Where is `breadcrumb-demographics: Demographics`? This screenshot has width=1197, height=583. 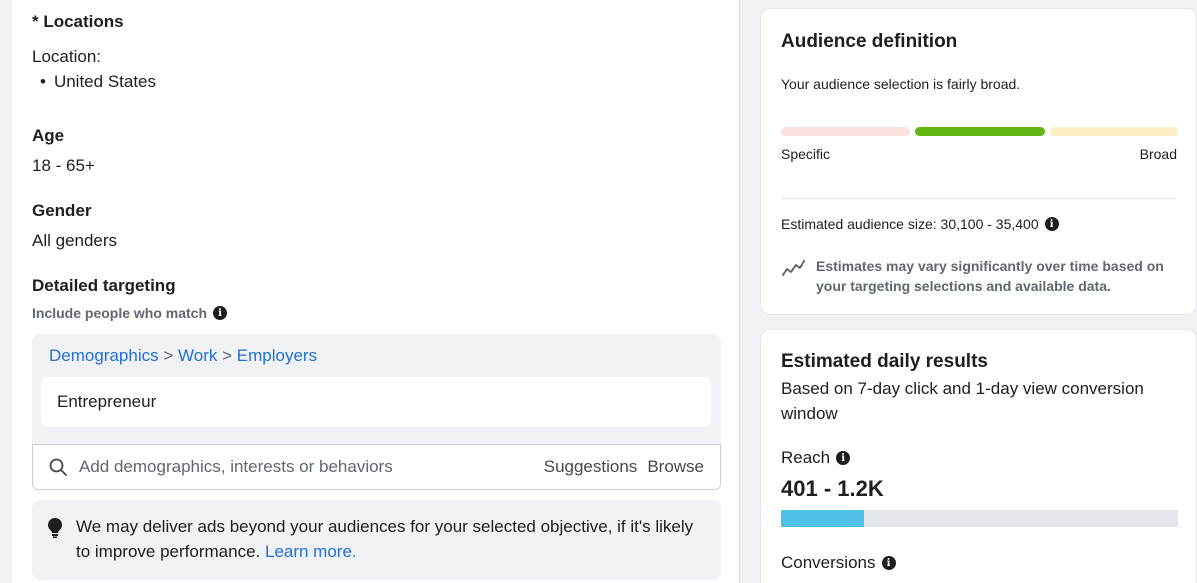
breadcrumb-demographics: Demographics is located at coordinates (104, 355).